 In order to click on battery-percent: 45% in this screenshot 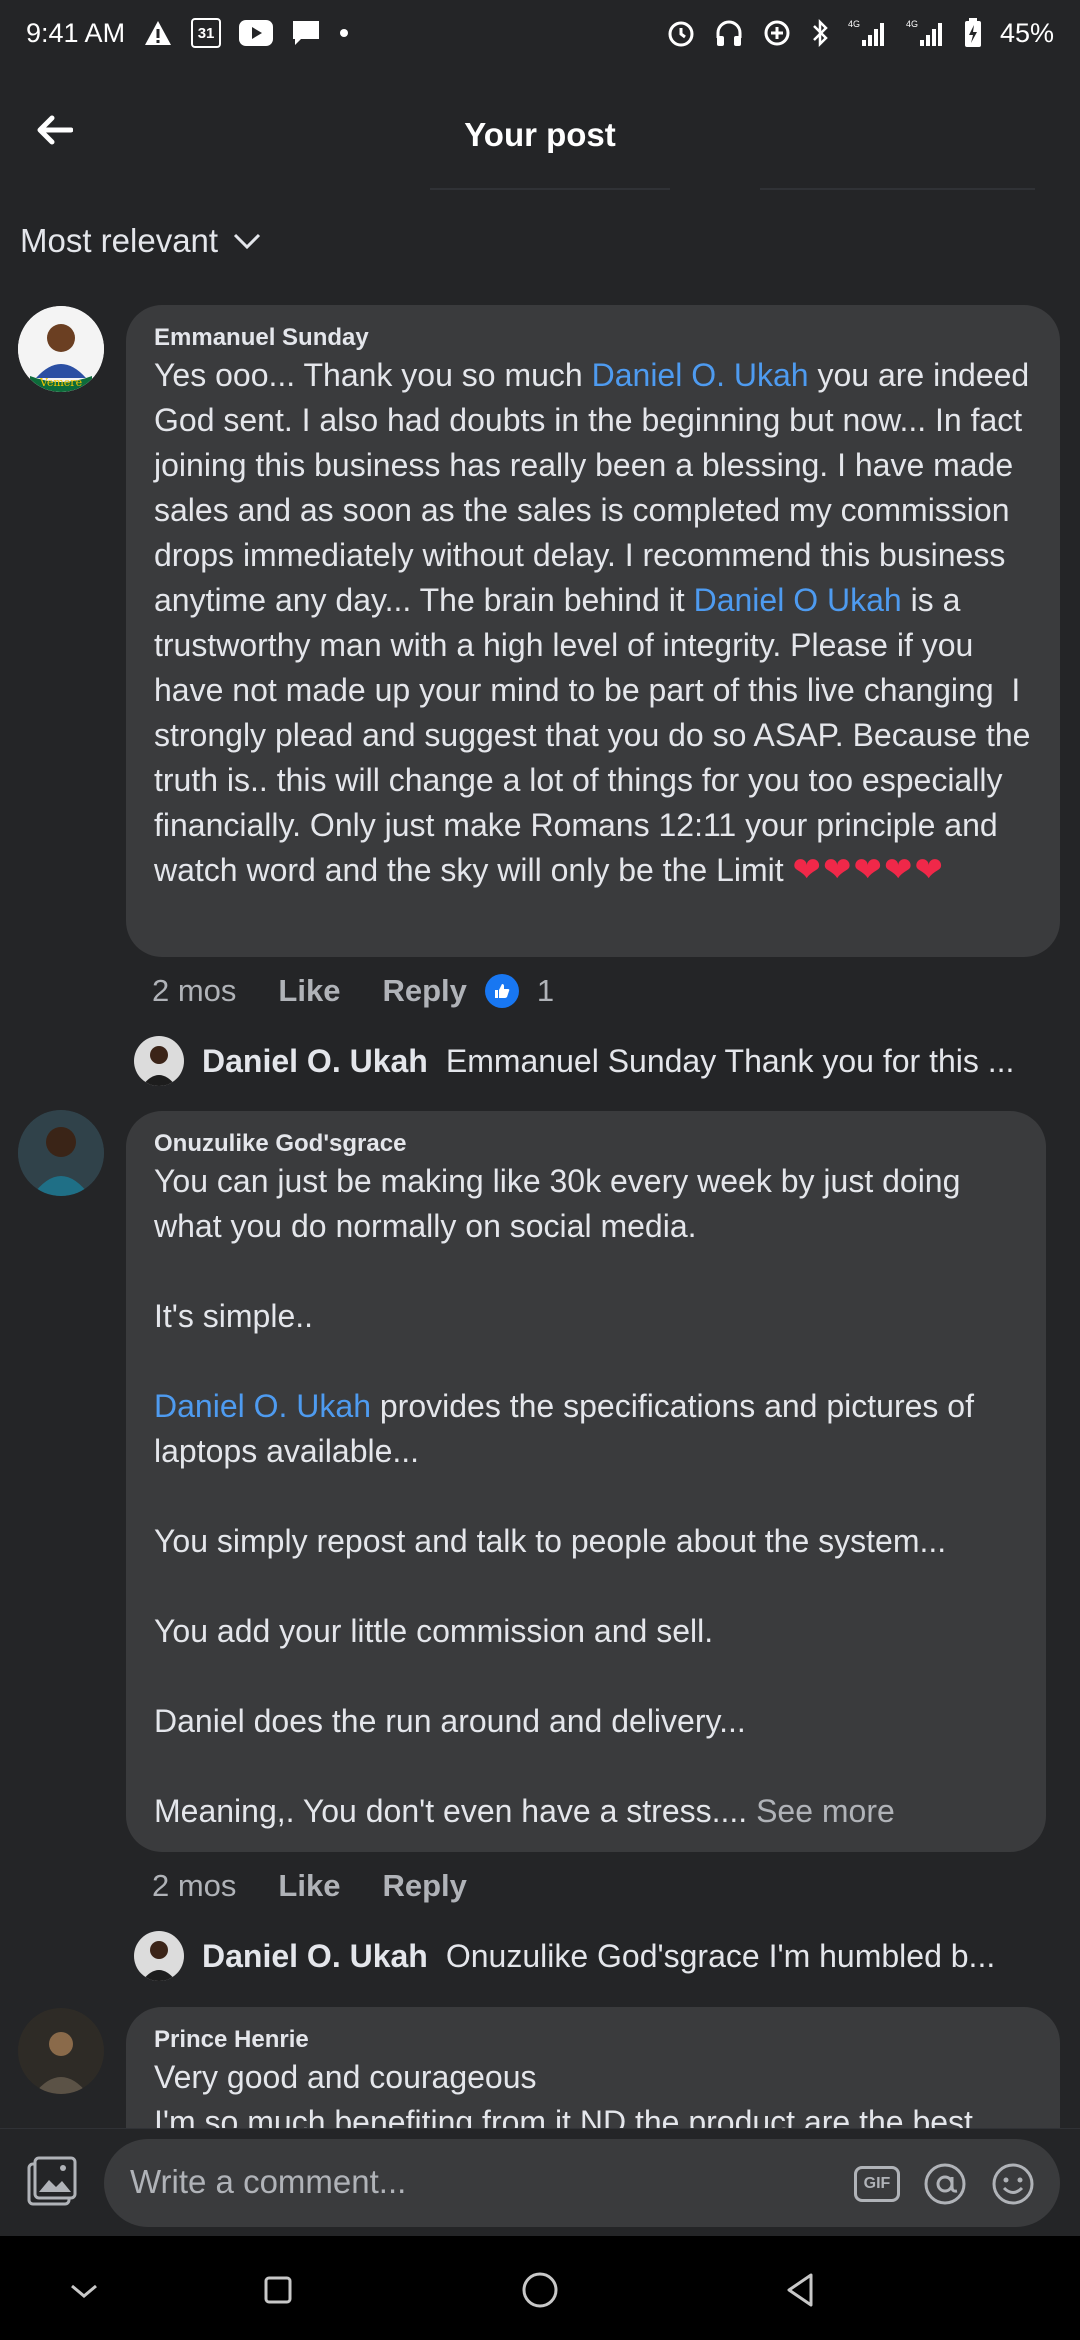, I will do `click(1026, 32)`.